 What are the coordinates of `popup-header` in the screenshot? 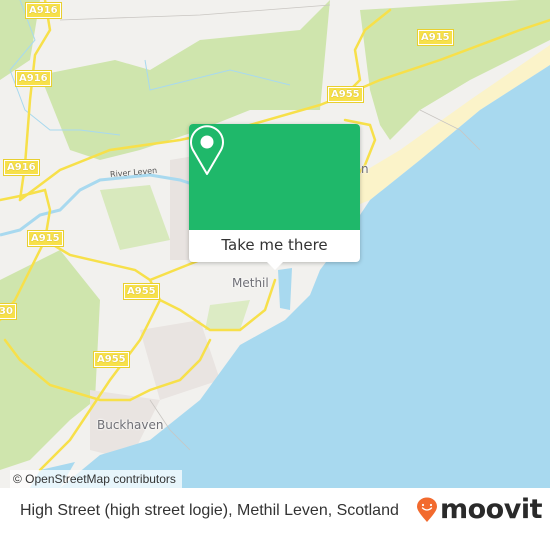 It's located at (274, 177).